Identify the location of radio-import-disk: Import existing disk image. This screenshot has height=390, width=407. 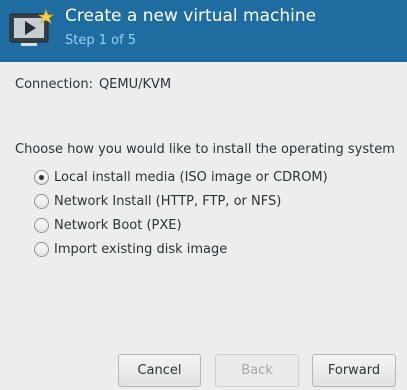
(130, 249).